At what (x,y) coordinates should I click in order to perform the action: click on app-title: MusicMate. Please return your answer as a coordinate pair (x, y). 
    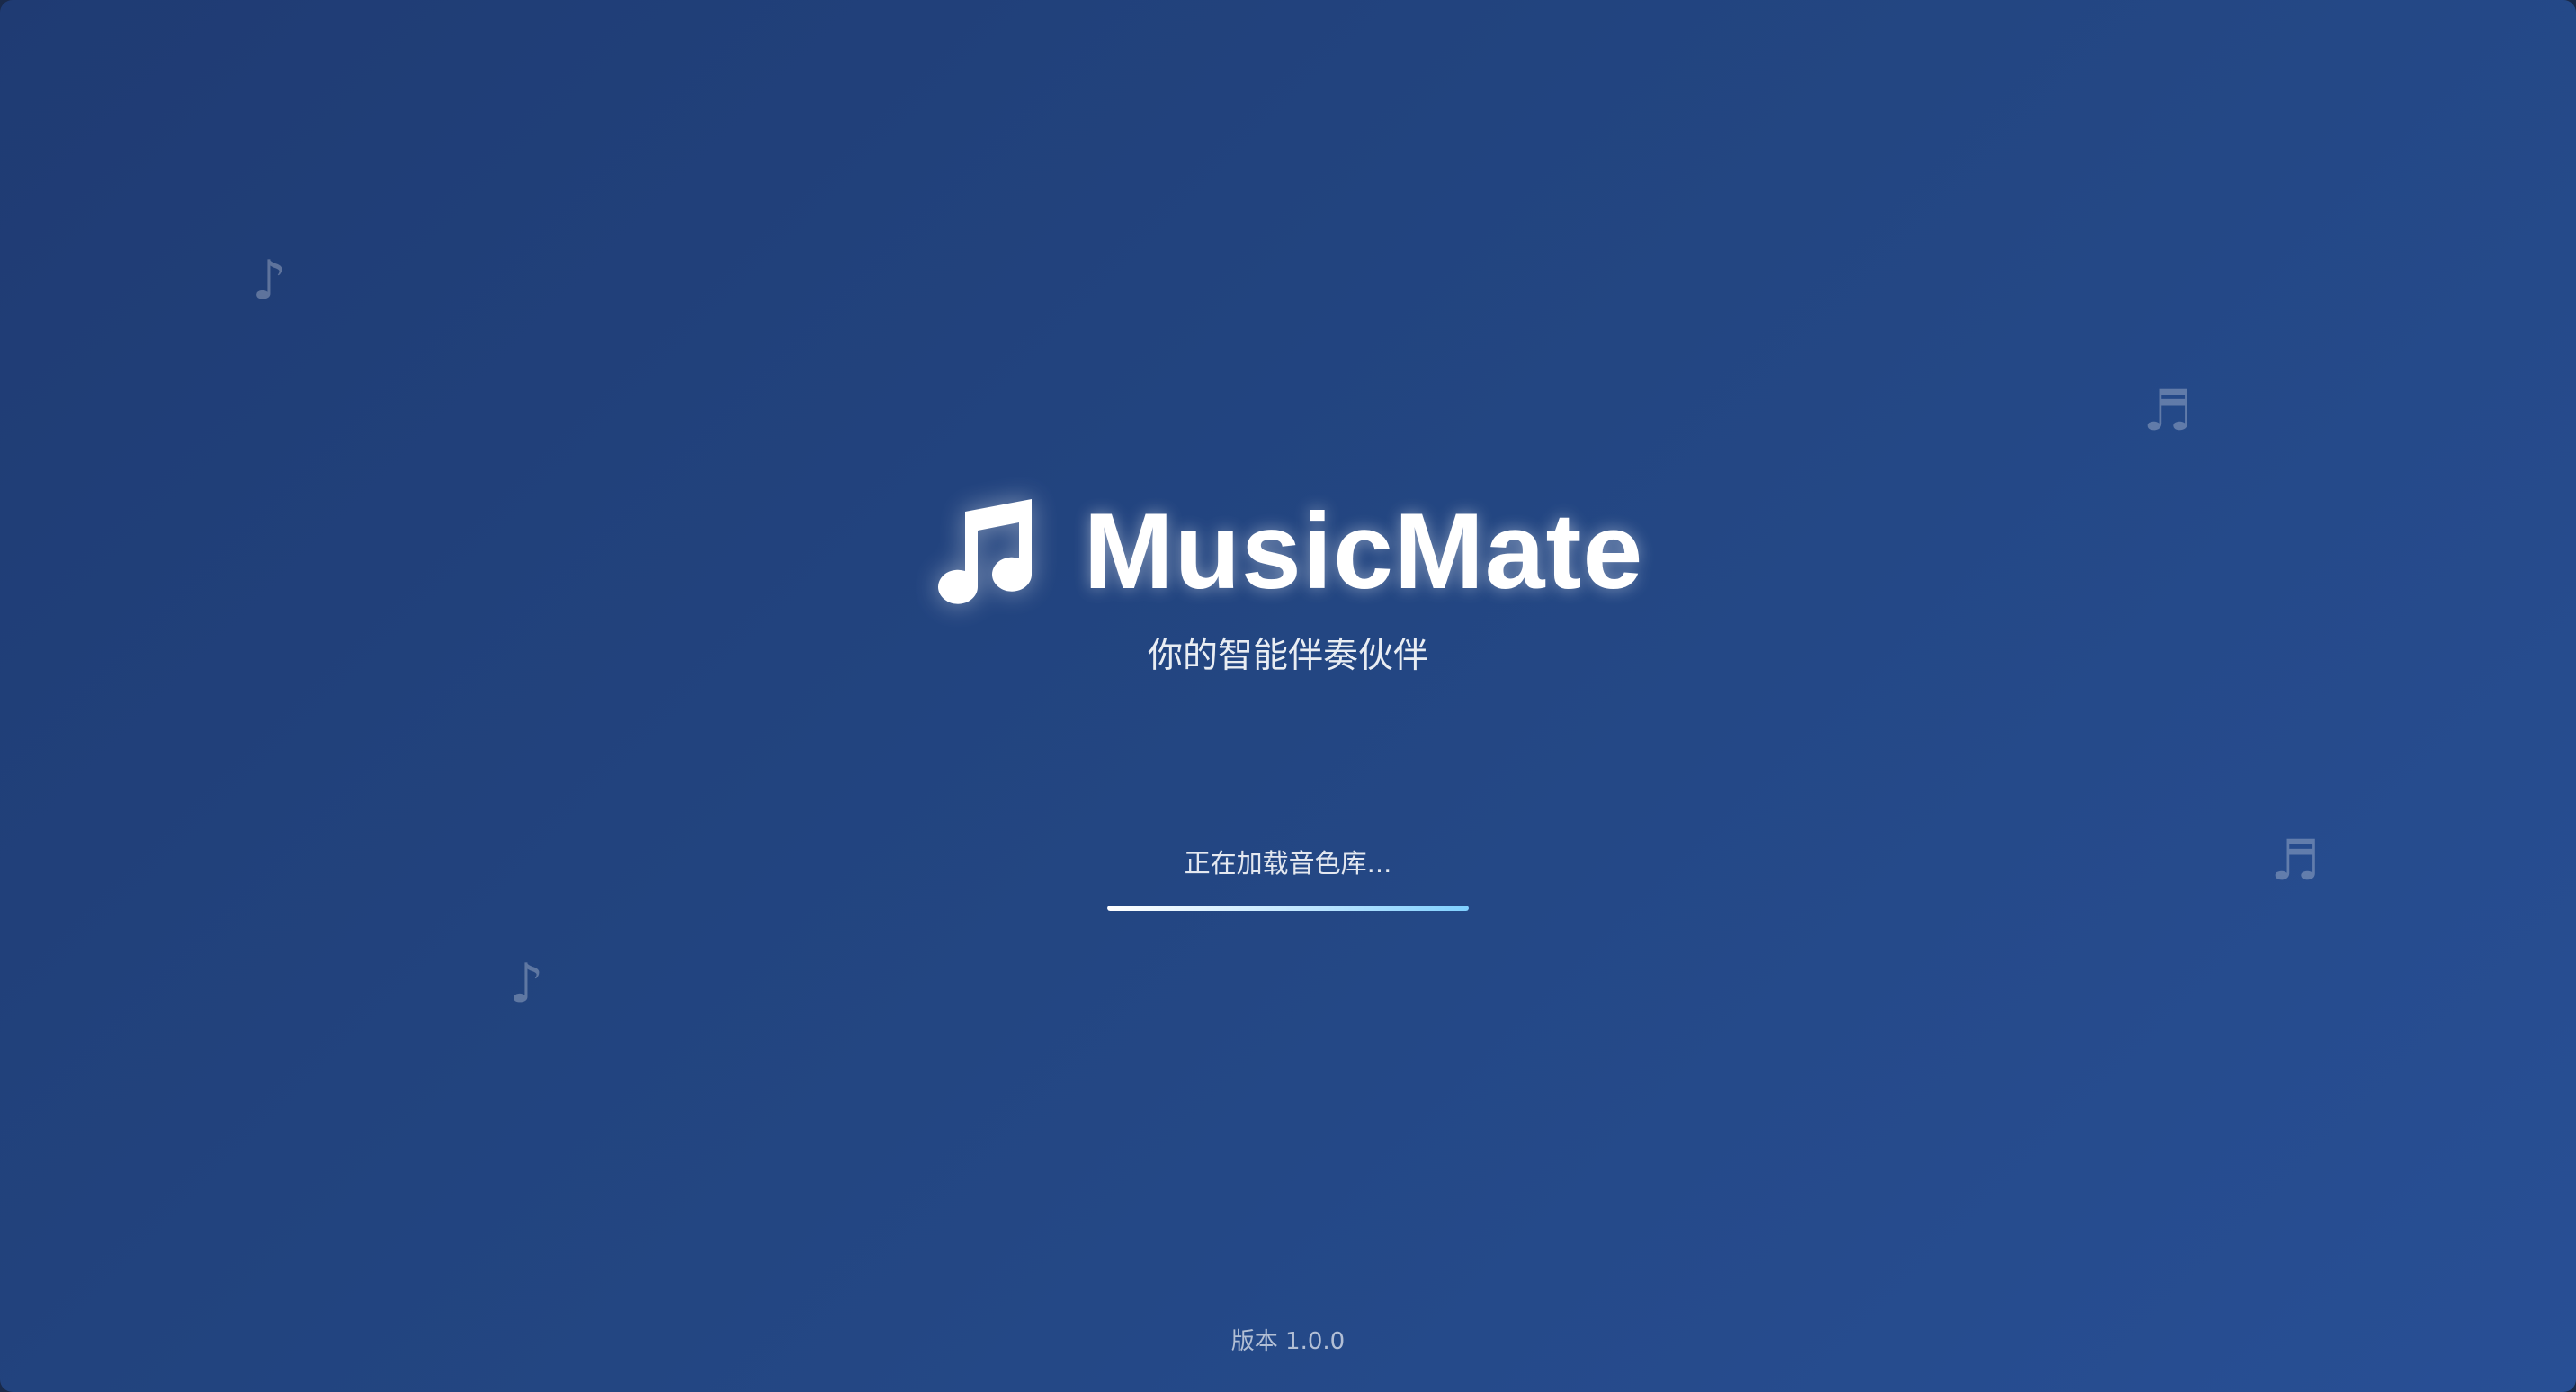
    Looking at the image, I should click on (1363, 551).